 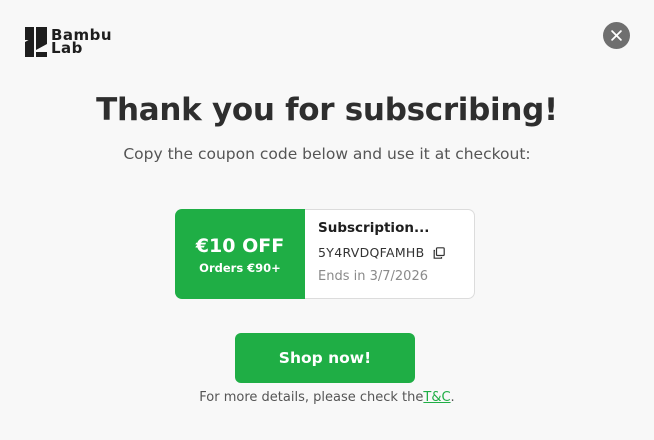 I want to click on footer-text: For more details, please check the, so click(x=311, y=397).